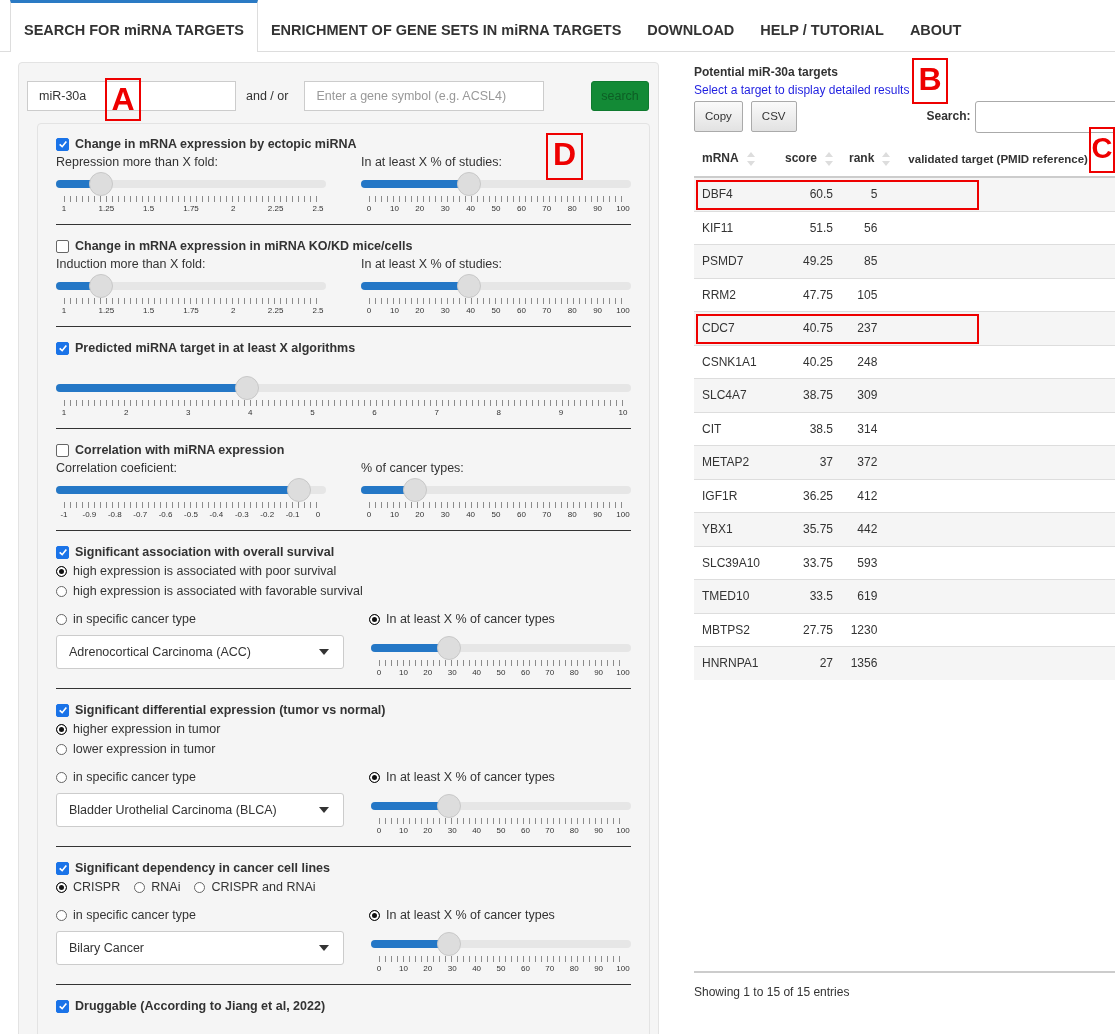  I want to click on radio-button: lower expression in tumor, so click(343, 749).